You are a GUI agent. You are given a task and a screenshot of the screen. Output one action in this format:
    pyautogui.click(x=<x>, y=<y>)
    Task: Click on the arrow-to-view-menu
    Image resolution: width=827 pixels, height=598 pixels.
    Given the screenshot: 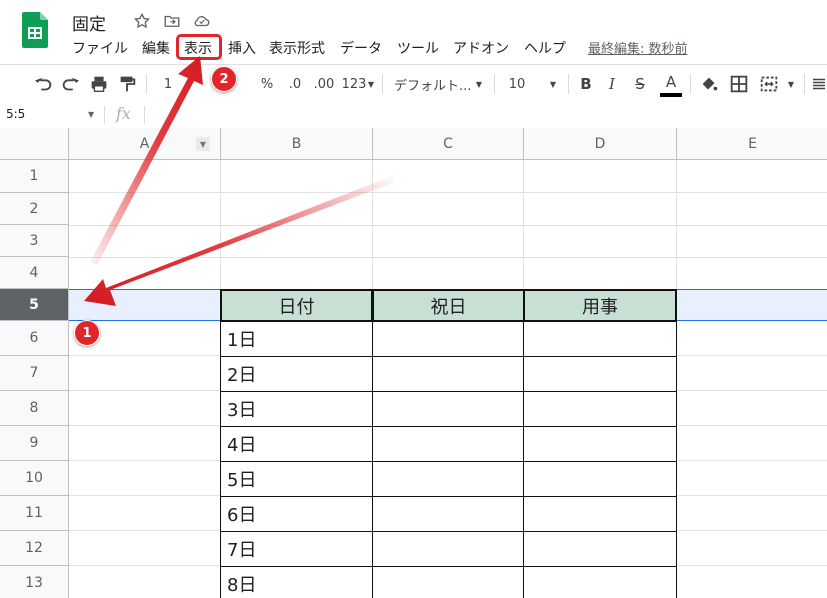 What is the action you would take?
    pyautogui.click(x=146, y=160)
    